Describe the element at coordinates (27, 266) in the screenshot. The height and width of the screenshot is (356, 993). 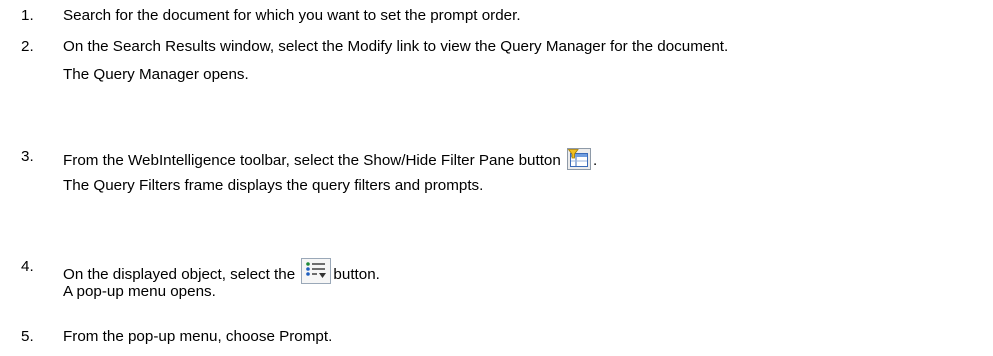
I see `step-number: 4.` at that location.